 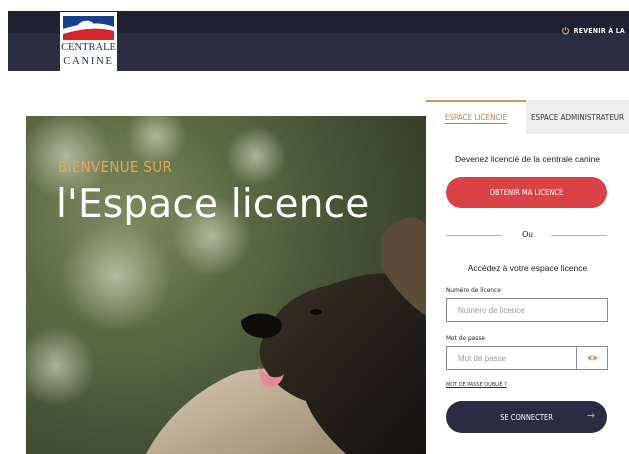 I want to click on logo-emblem-icon, so click(x=88, y=28).